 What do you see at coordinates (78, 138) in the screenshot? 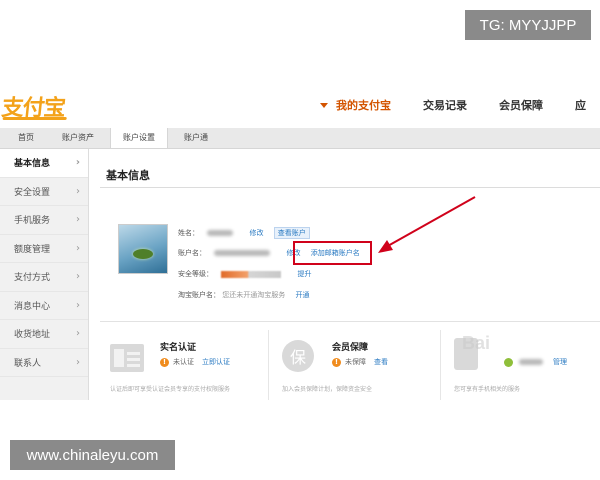
I see `tab-account-assets: 账户资产` at bounding box center [78, 138].